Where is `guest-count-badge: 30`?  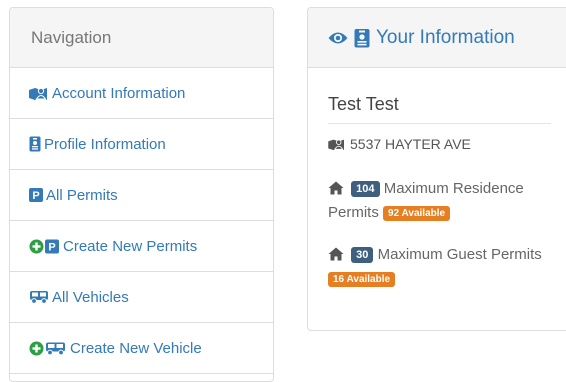 guest-count-badge: 30 is located at coordinates (362, 255).